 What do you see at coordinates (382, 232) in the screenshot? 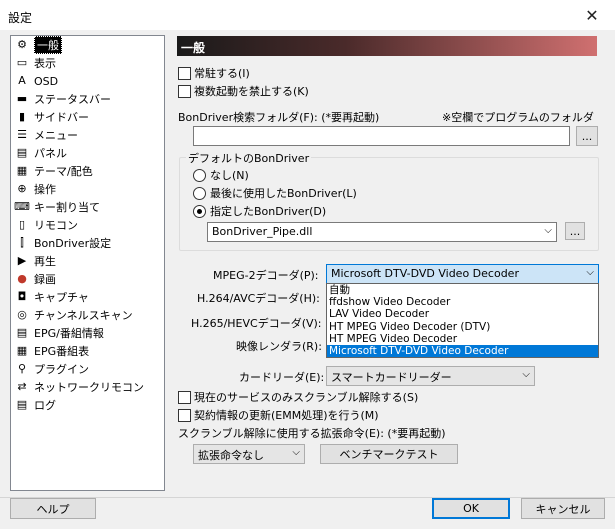
I see `bondriver-select: BonDriver_Pipe.dll ⌵` at bounding box center [382, 232].